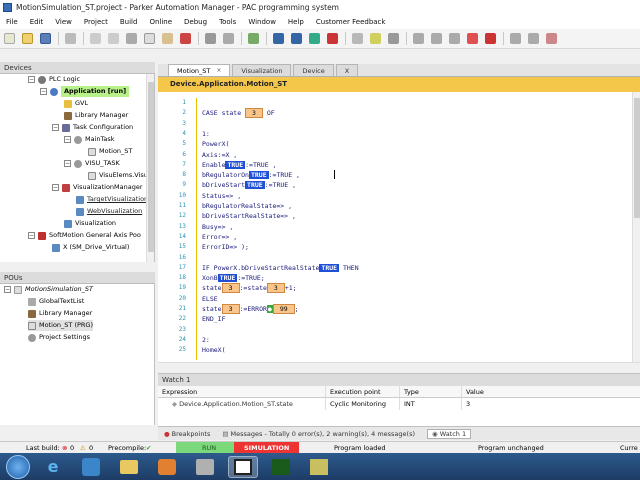 Image resolution: width=640 pixels, height=480 pixels. Describe the element at coordinates (90, 223) in the screenshot. I see `tree-node-visualization: Visualization` at that location.